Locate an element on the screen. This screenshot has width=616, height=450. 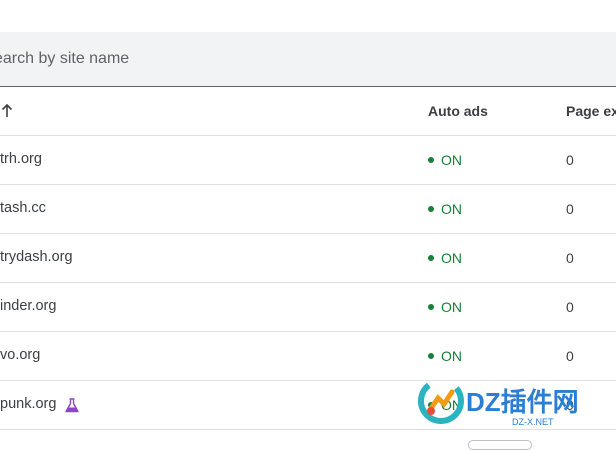
table-row: tash.cc ON 0 is located at coordinates (308, 209).